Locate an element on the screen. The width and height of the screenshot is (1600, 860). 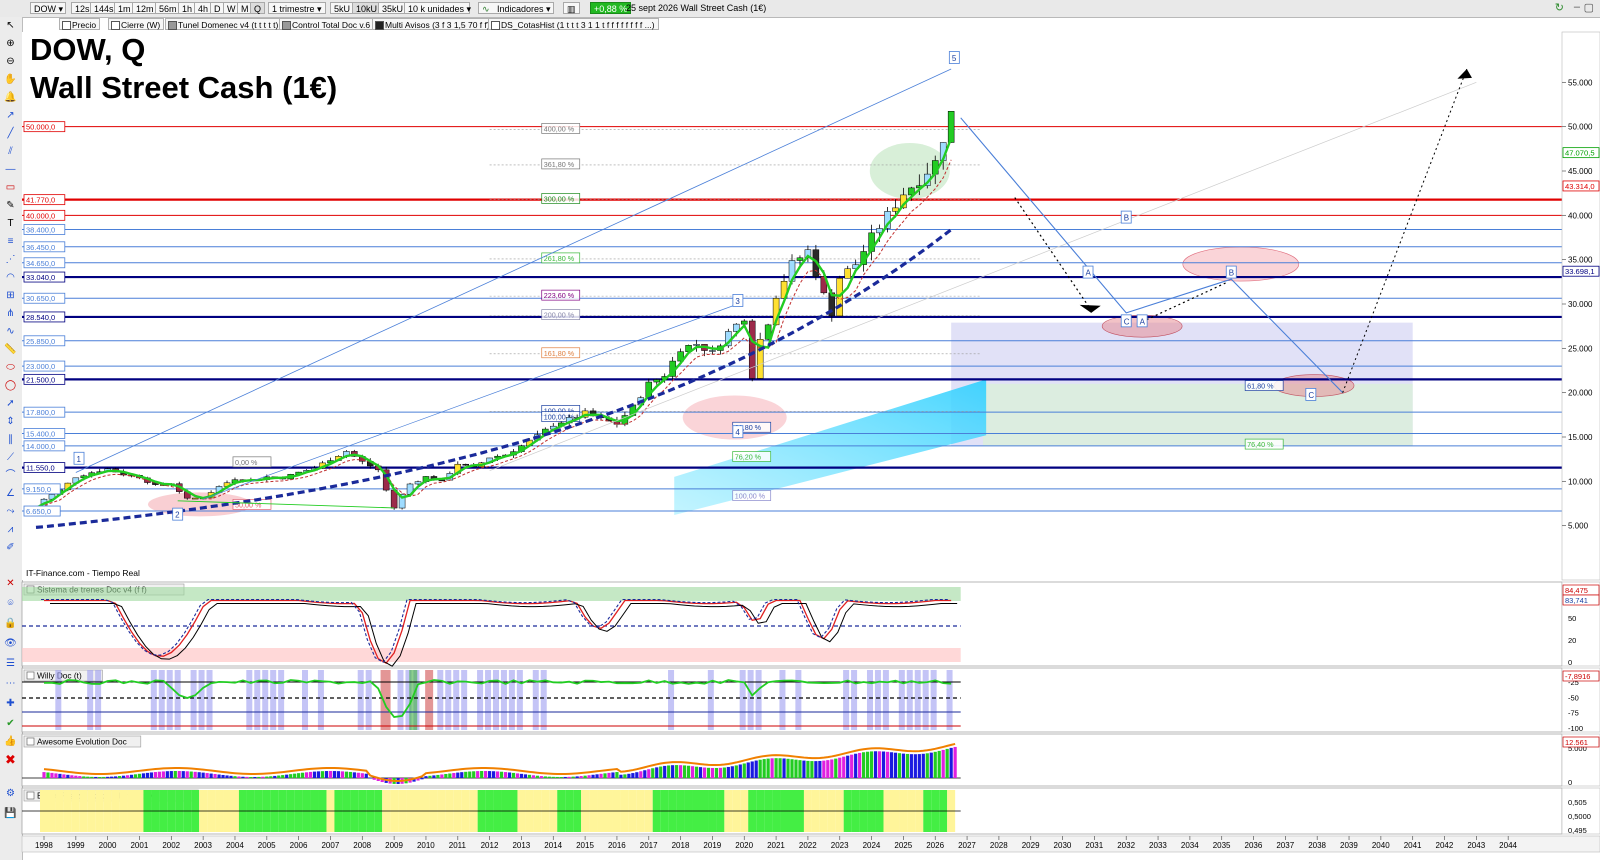
y-tick-label: 50.000 is located at coordinates (1580, 127).